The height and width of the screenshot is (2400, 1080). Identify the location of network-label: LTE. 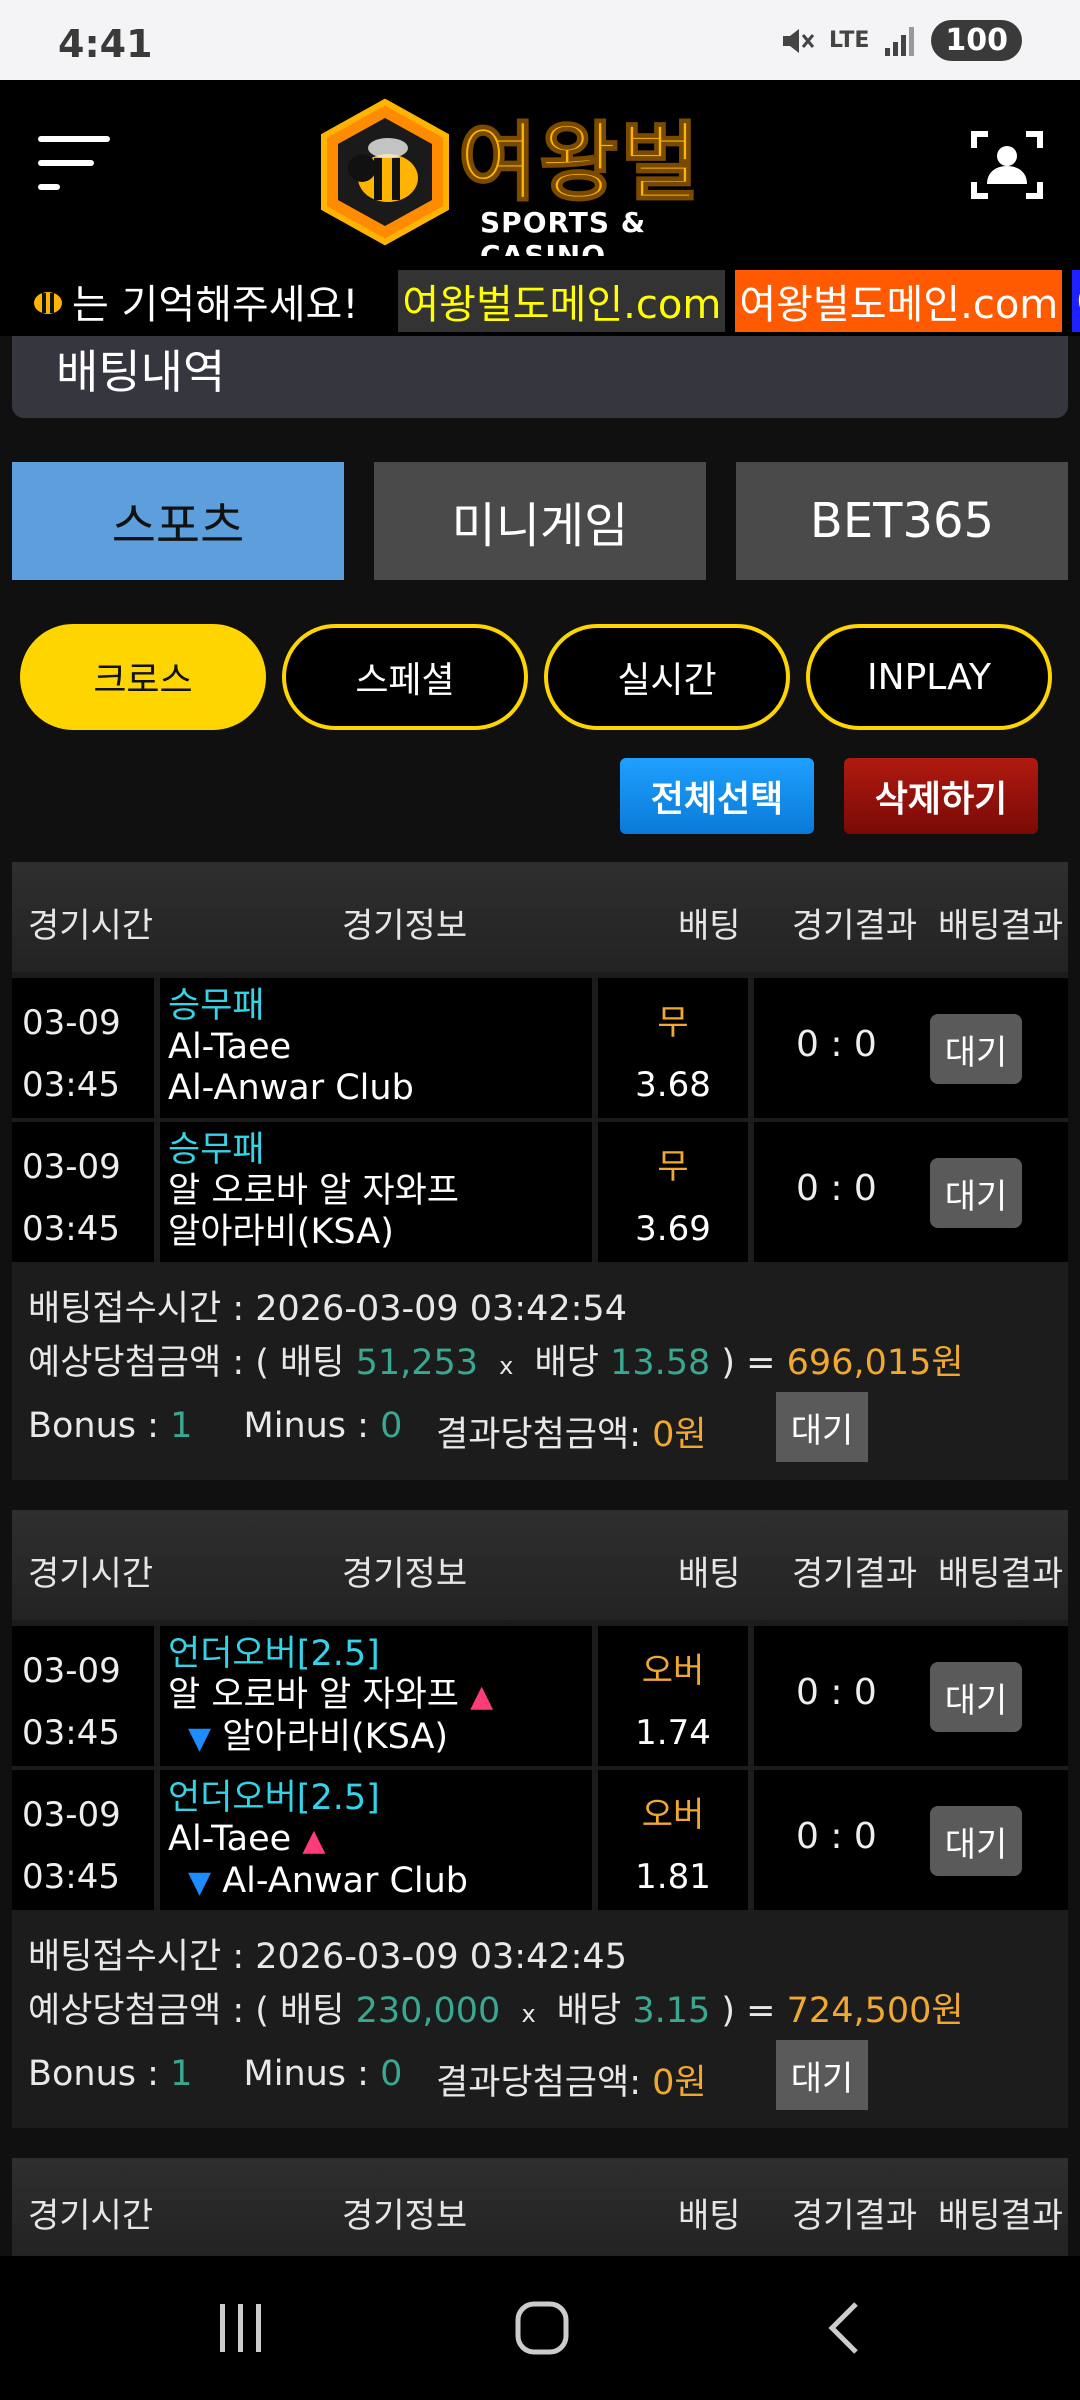
(849, 40).